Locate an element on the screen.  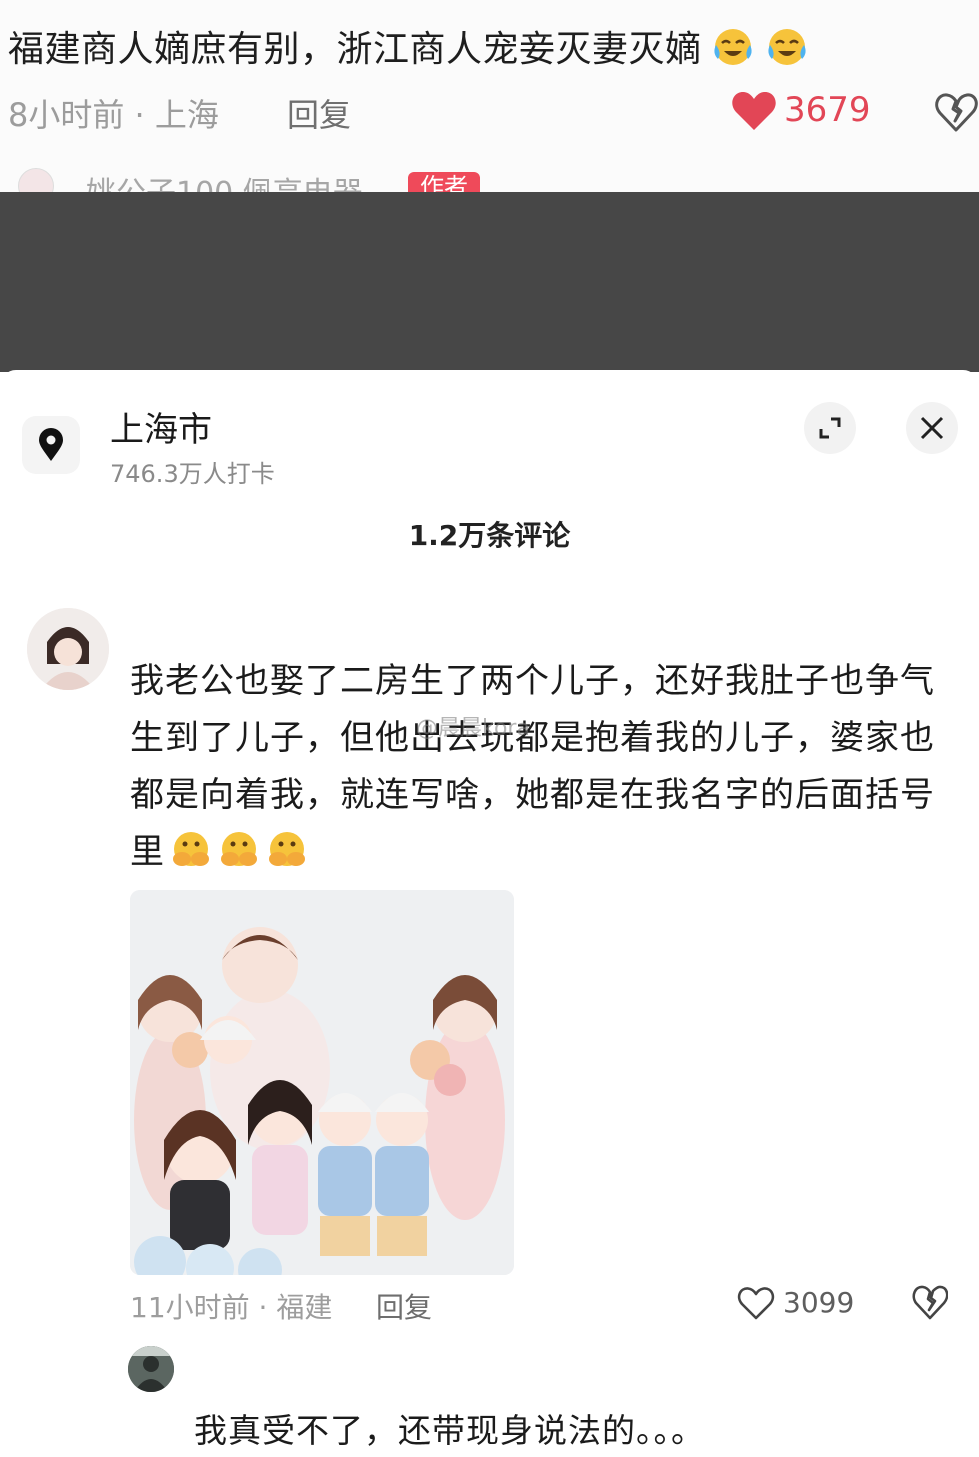
background-comment-body: 福建商人嫡庶有别，浙江商人宠妾灭妻灭嫡 is located at coordinates (355, 49).